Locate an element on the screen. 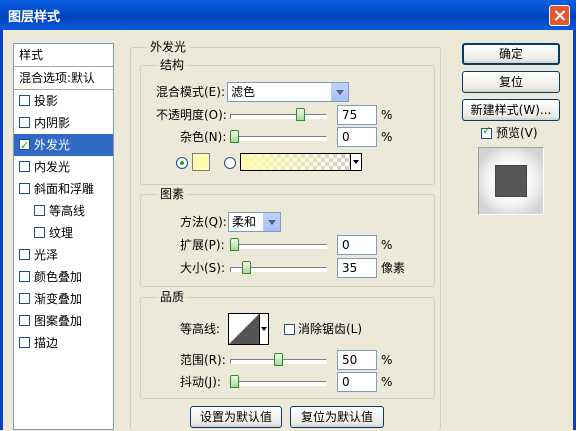 The image size is (576, 431). blend-options-item: 混合选项:默认 is located at coordinates (63, 78).